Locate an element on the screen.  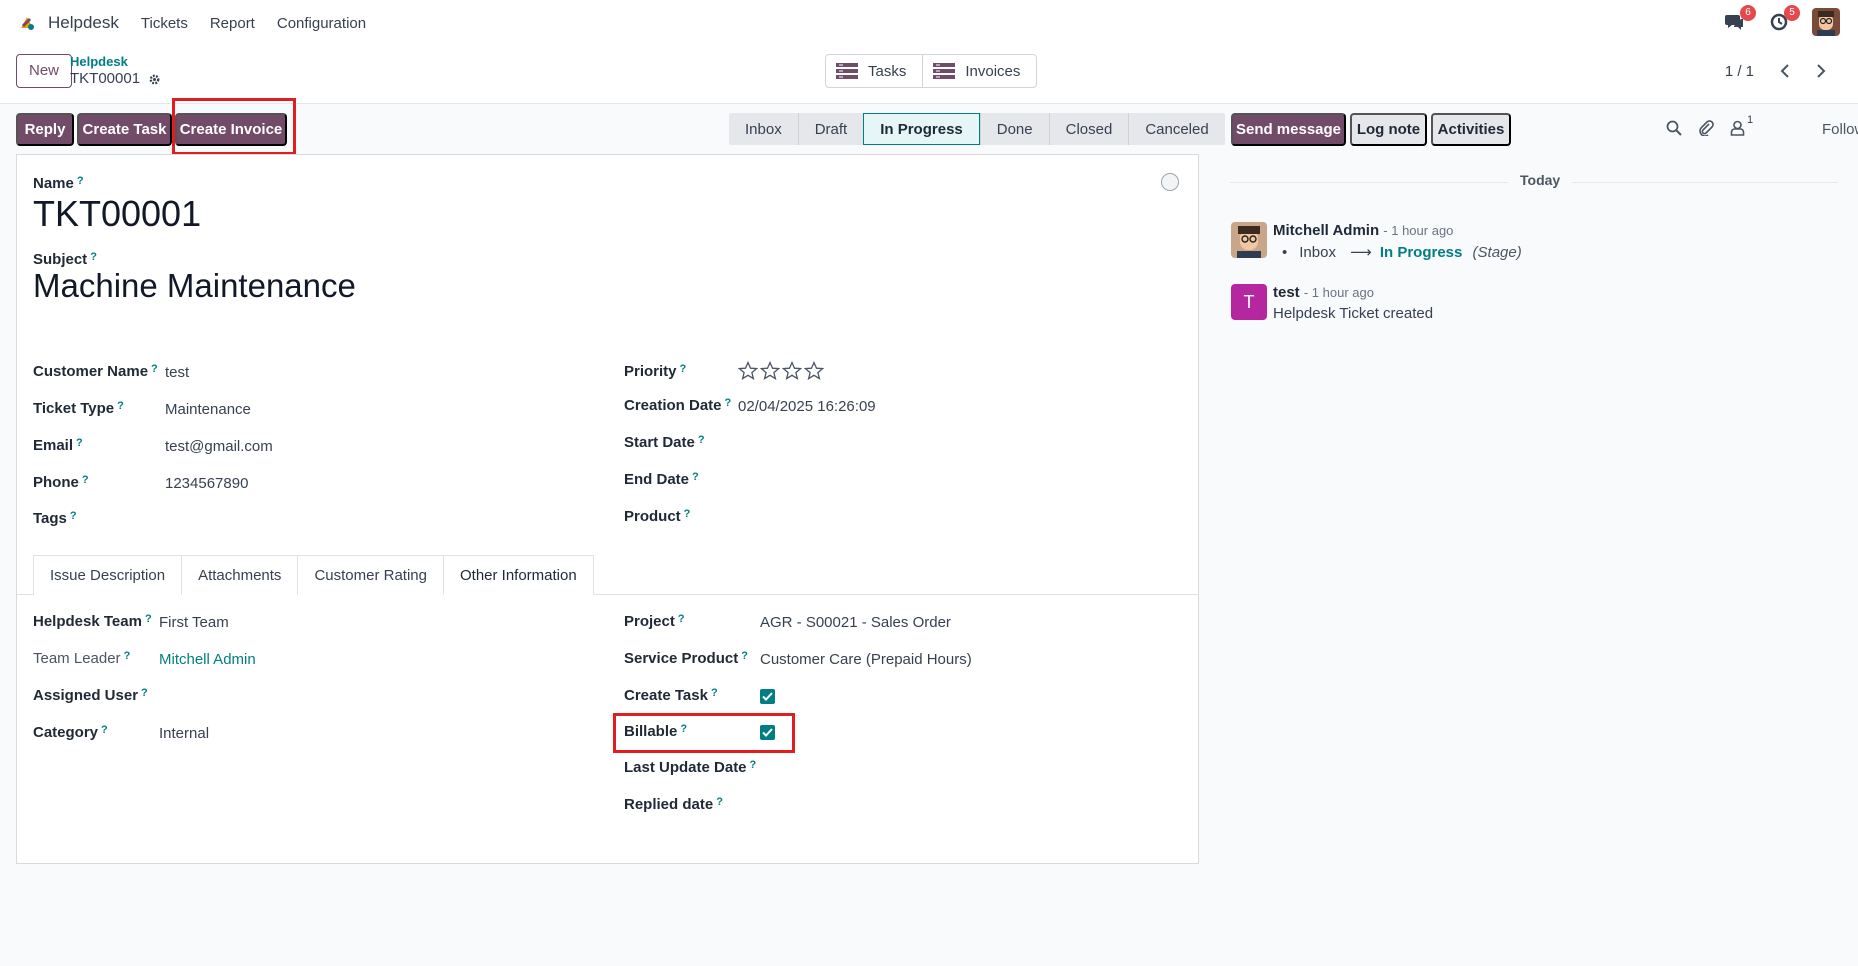
stage-done: Done is located at coordinates (1014, 129).